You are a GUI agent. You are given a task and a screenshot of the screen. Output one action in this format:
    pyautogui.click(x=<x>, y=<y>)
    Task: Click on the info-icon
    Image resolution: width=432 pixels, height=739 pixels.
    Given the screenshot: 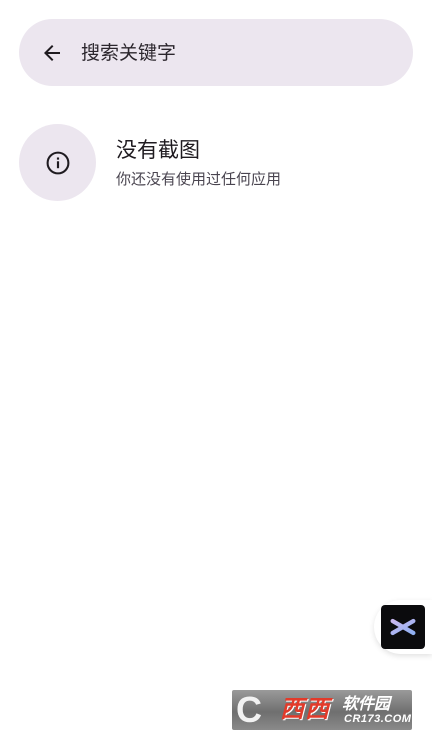 What is the action you would take?
    pyautogui.click(x=57, y=162)
    